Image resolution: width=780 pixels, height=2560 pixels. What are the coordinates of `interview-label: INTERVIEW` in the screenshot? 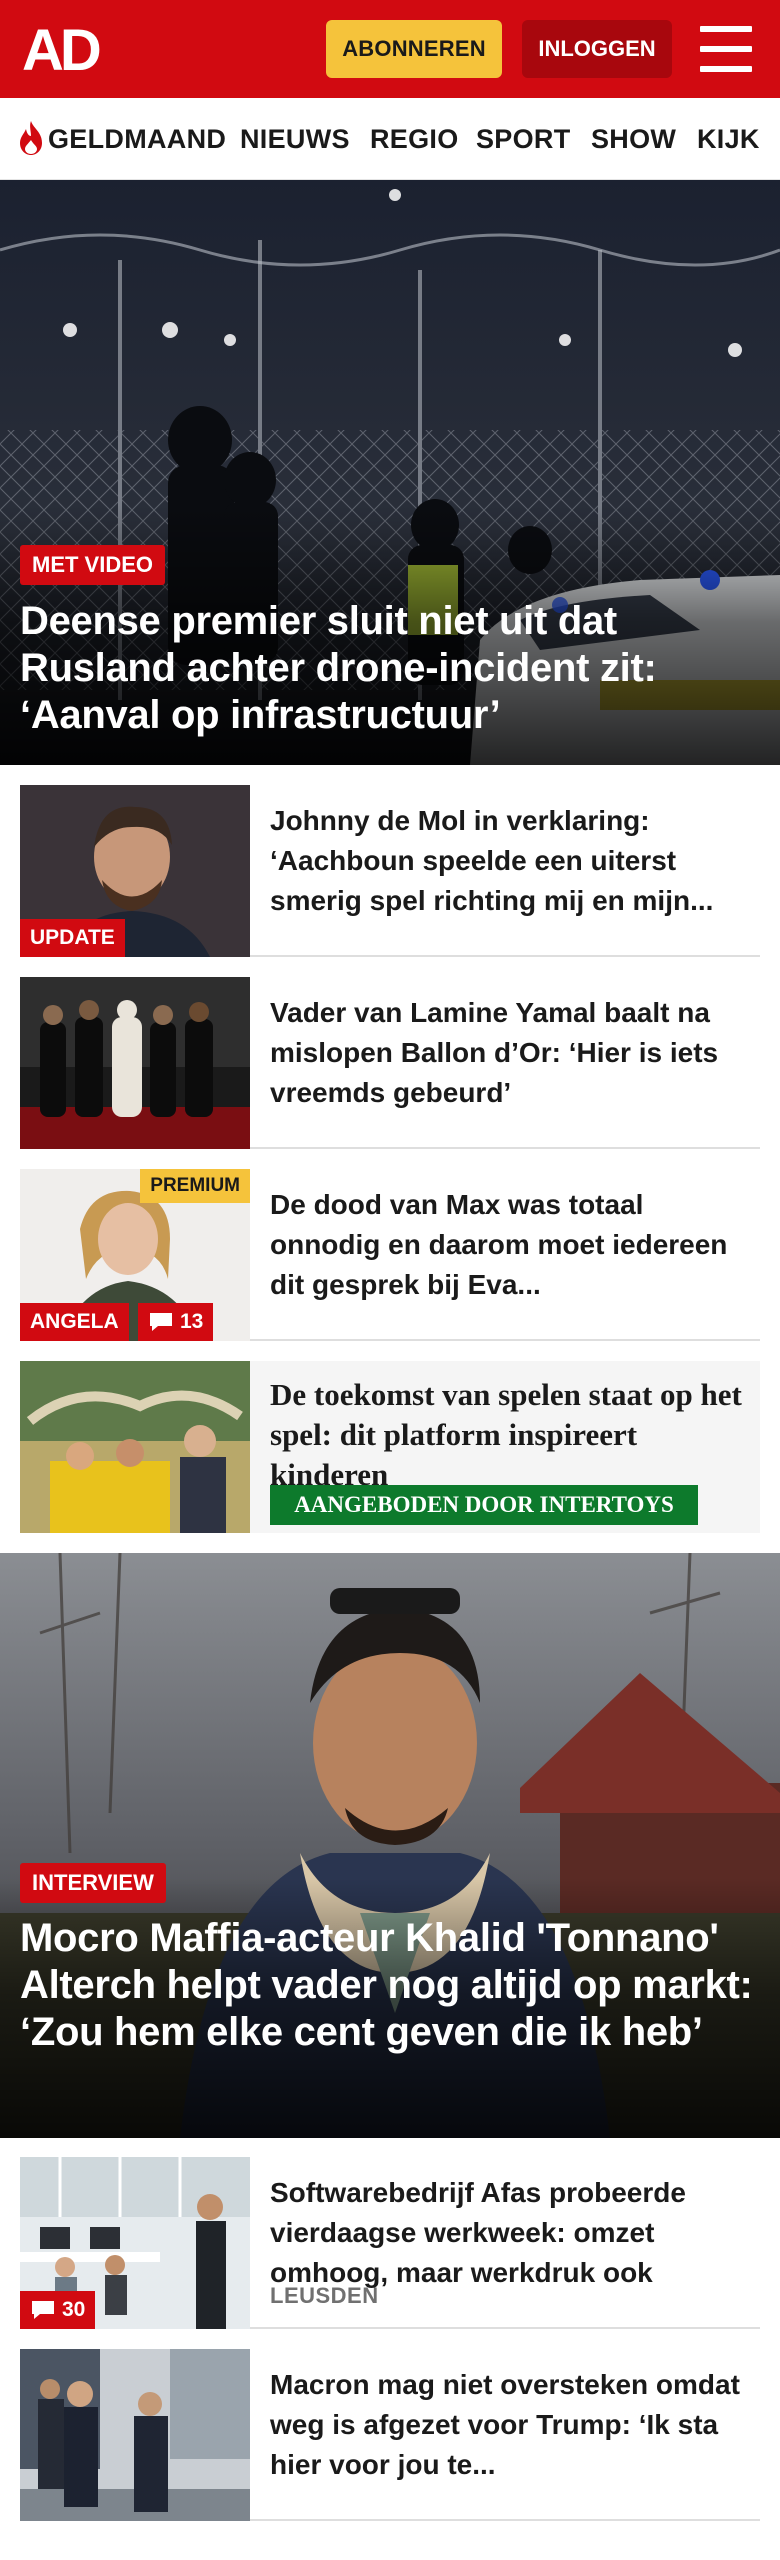 It's located at (93, 1883).